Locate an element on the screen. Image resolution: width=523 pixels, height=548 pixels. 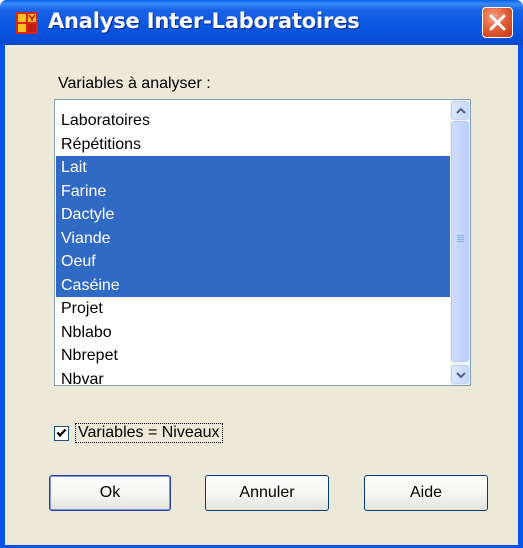
scroll-down-button is located at coordinates (460, 374).